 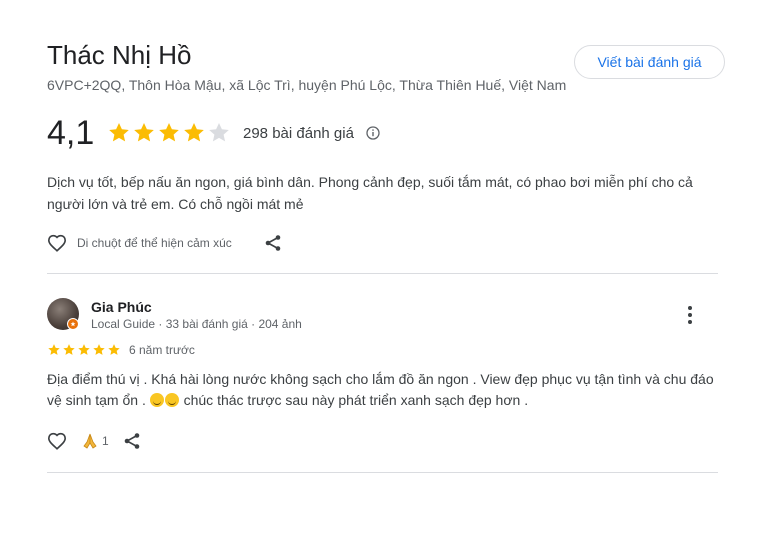 I want to click on review-count: 298 bài đánh giá, so click(x=298, y=133).